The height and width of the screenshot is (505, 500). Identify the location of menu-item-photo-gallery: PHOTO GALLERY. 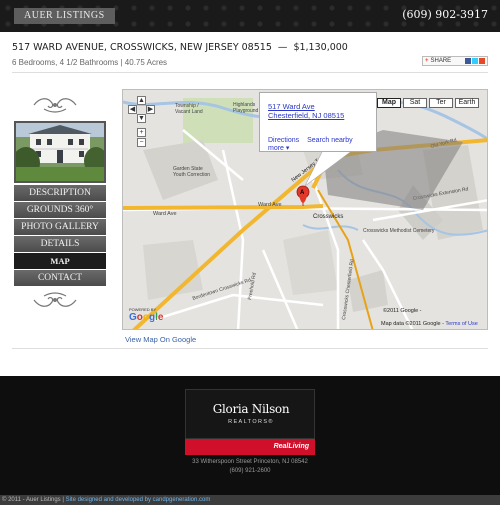
(60, 227).